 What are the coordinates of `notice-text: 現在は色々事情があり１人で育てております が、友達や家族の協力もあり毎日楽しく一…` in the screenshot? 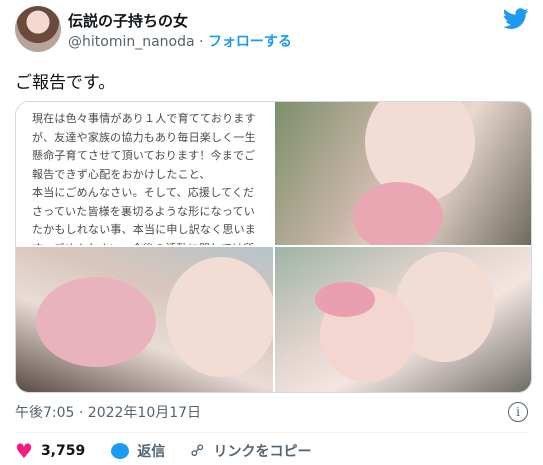 It's located at (144, 178).